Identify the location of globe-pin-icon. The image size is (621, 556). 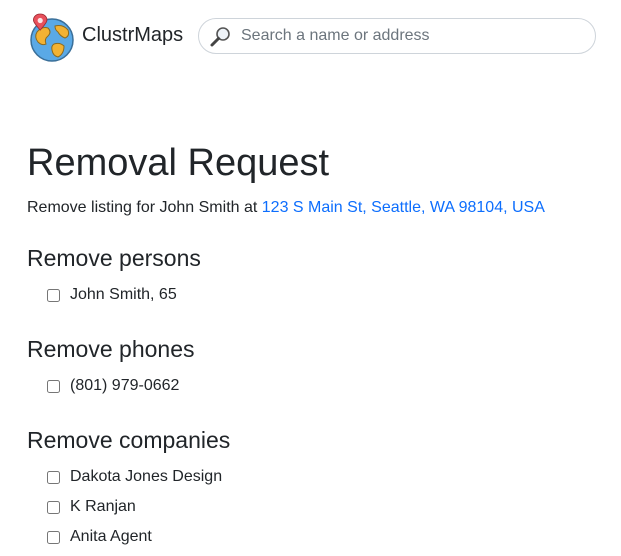
(52, 38).